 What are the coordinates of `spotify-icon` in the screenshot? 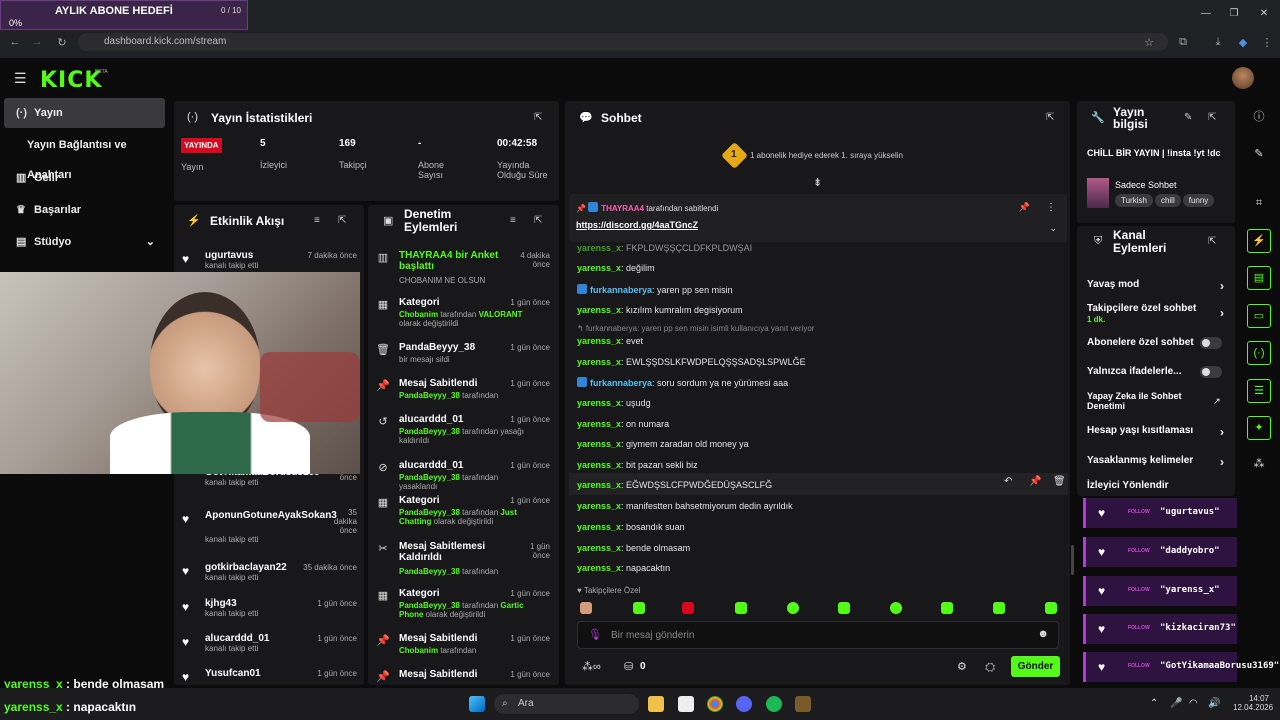 It's located at (774, 704).